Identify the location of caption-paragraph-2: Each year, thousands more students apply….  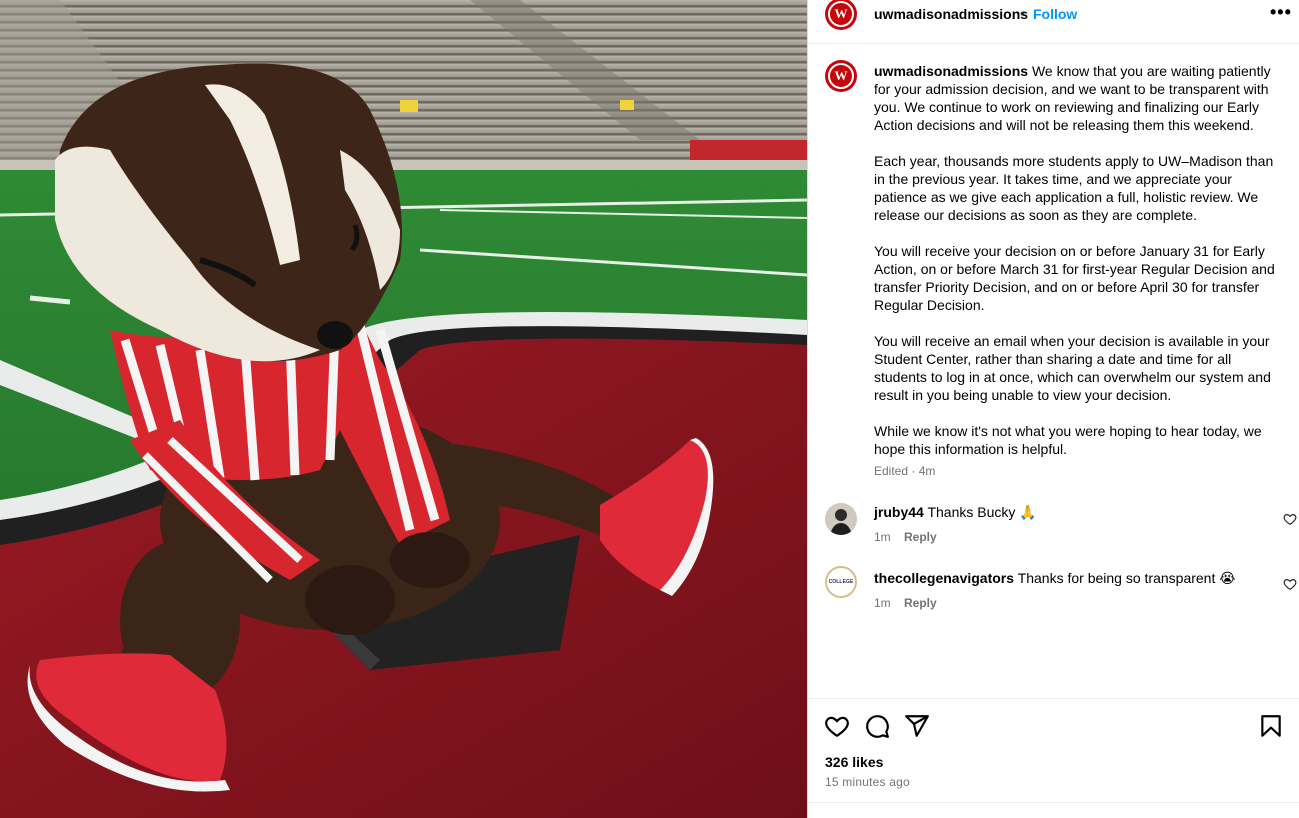
(1074, 188).